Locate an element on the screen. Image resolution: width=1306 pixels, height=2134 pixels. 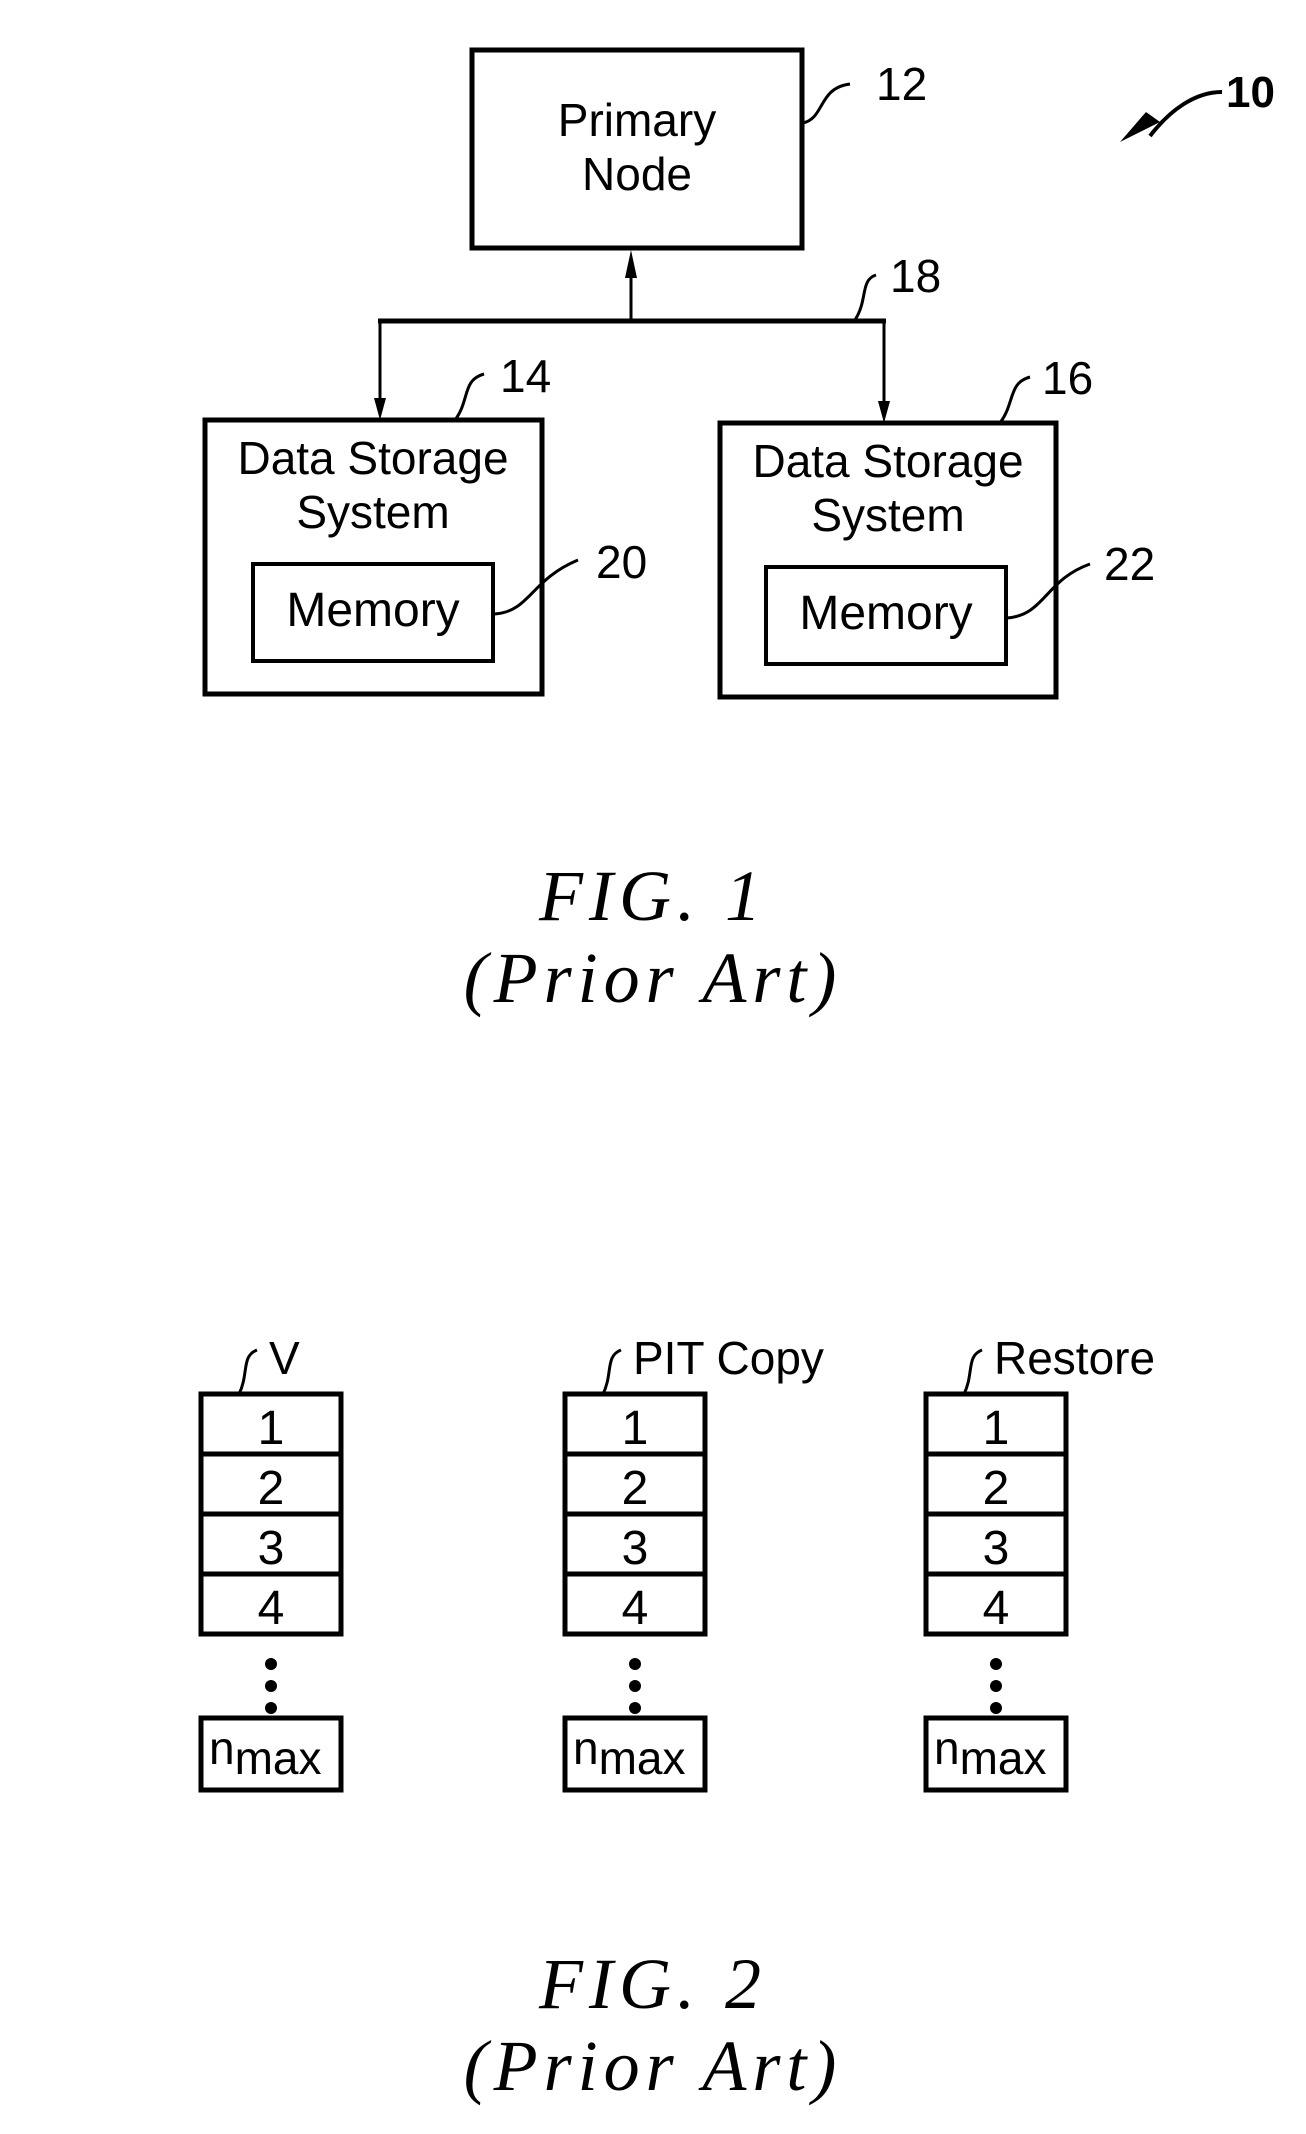
fig2-subtitle: (Prior Art) is located at coordinates (653, 2066).